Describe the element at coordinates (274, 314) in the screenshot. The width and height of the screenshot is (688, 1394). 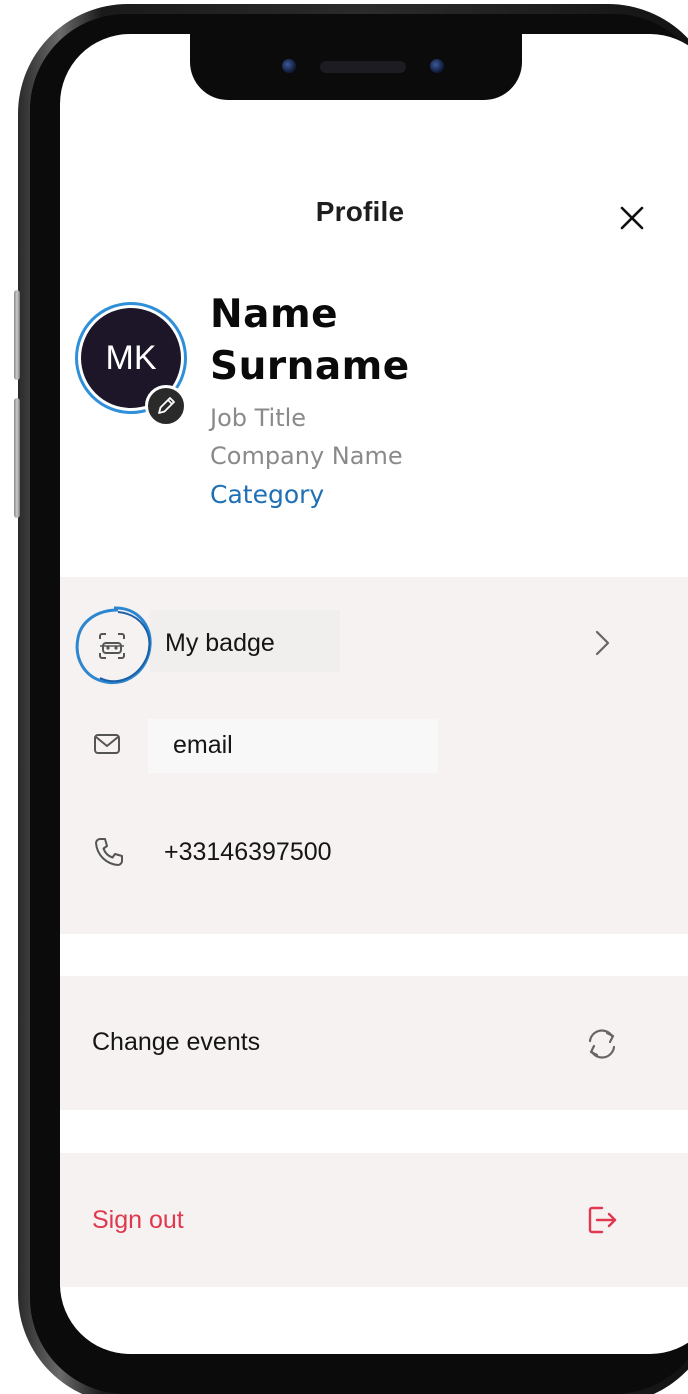
I see `profile-first-name: Name` at that location.